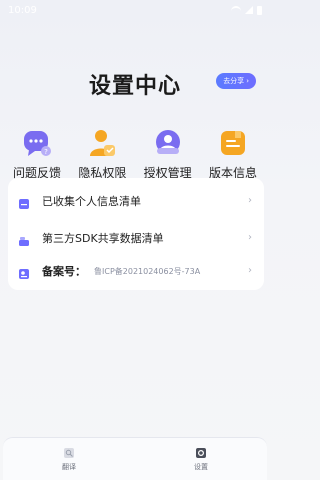 Image resolution: width=320 pixels, height=480 pixels. I want to click on share-arrow-icon: ›, so click(247, 81).